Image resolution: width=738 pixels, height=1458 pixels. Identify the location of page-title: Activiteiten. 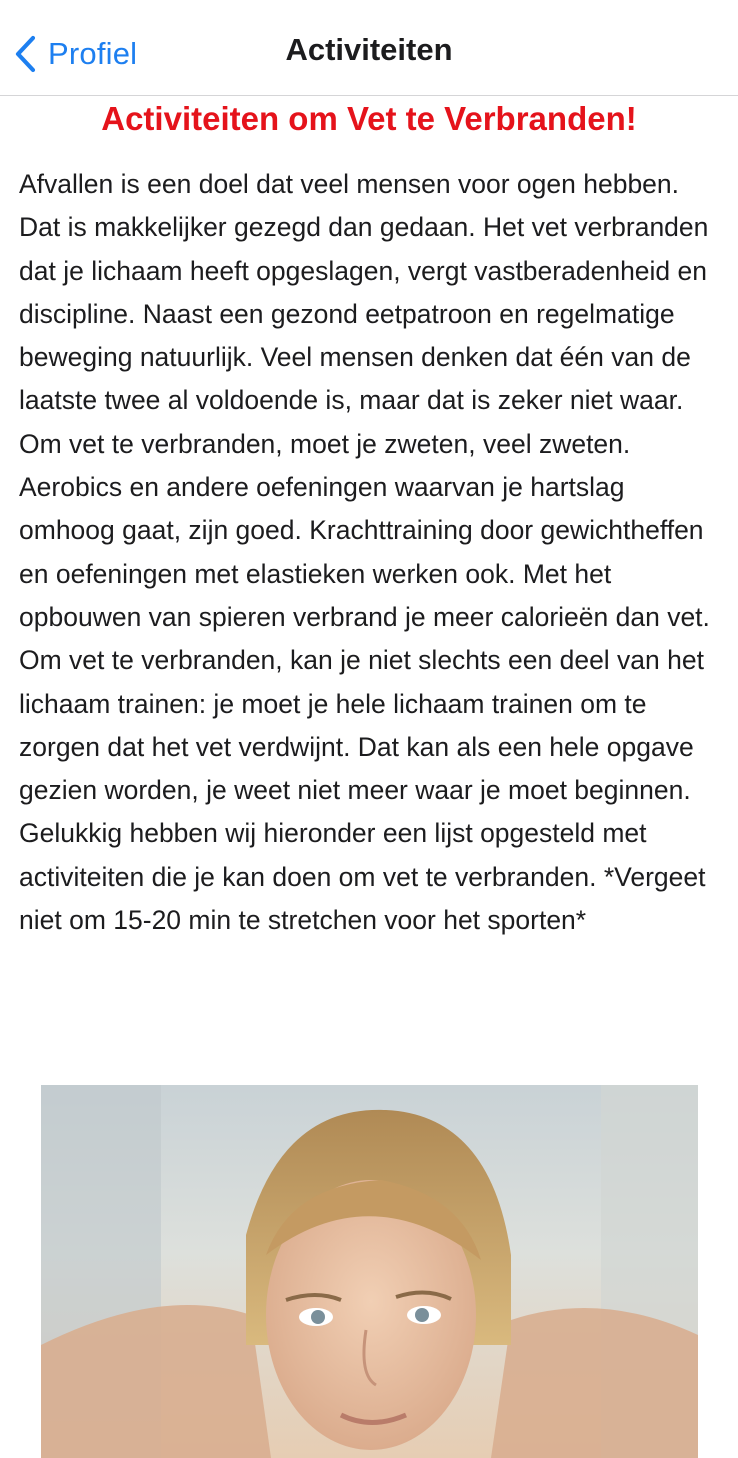
(369, 49).